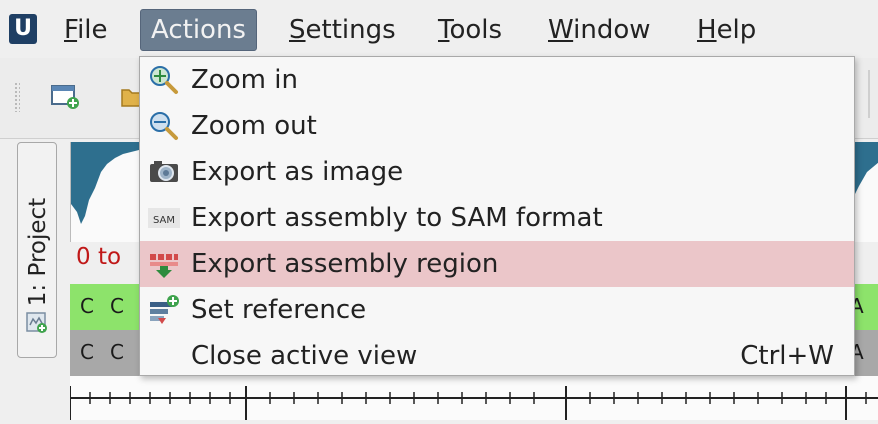 This screenshot has width=878, height=424. What do you see at coordinates (297, 30) in the screenshot?
I see `menu-settings-mnemonic: S` at bounding box center [297, 30].